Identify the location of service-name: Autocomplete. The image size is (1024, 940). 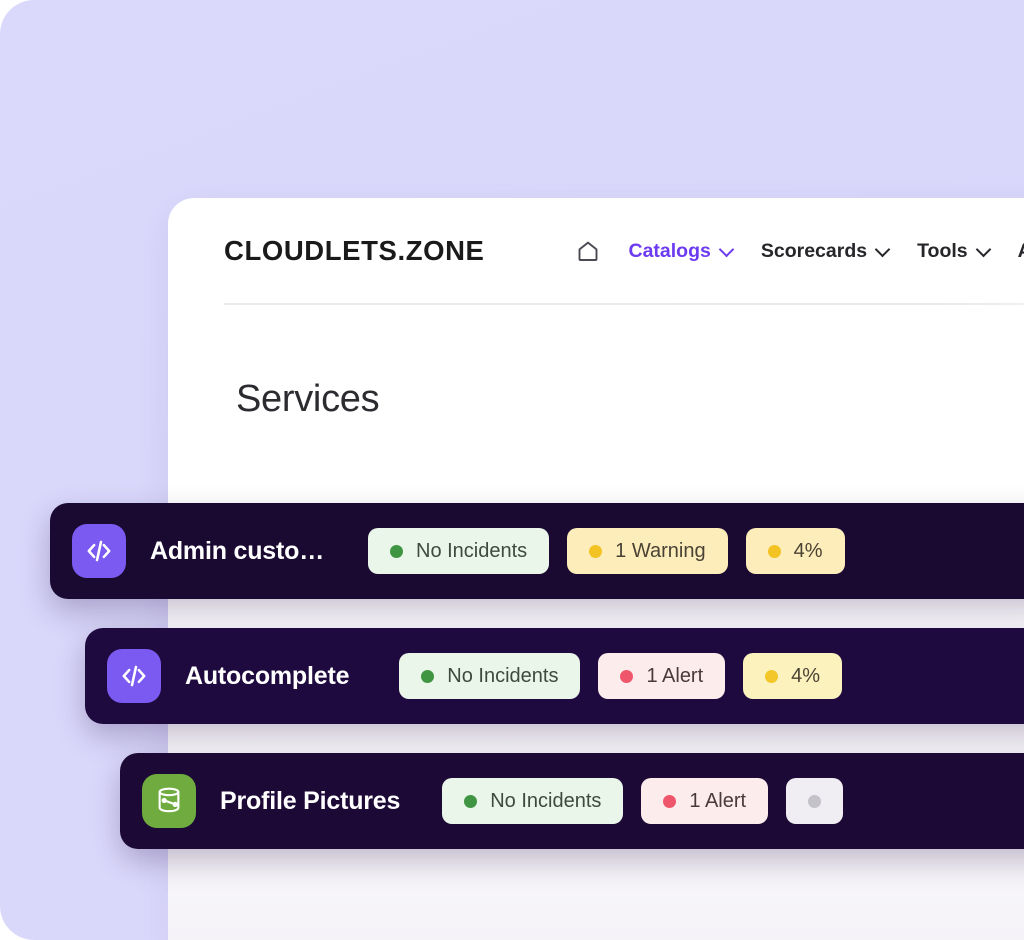
(267, 675).